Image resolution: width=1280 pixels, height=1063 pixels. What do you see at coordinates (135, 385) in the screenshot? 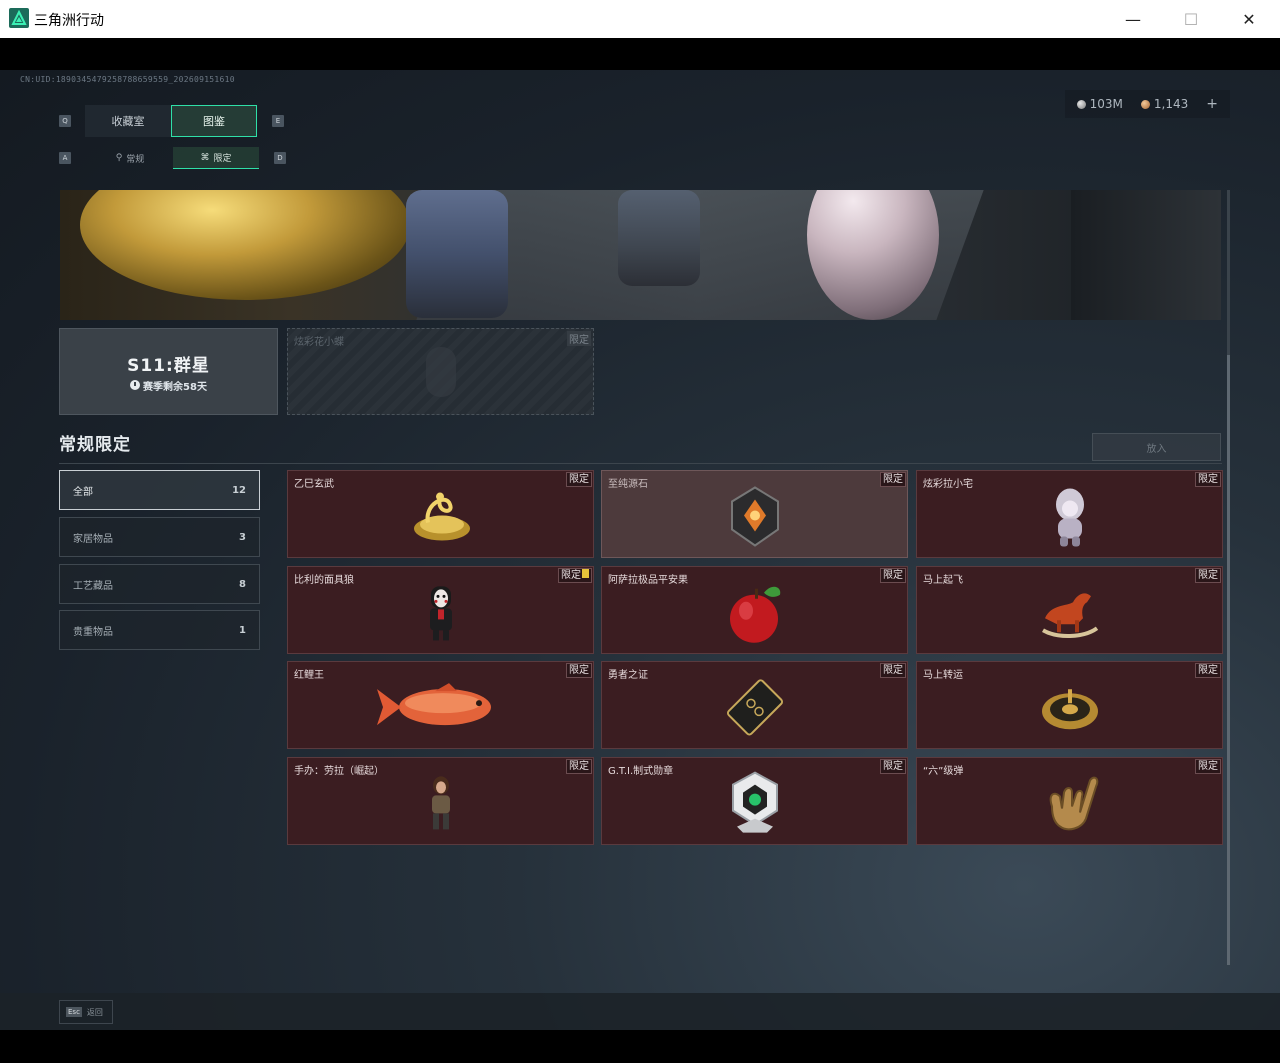
I see `clock-icon` at bounding box center [135, 385].